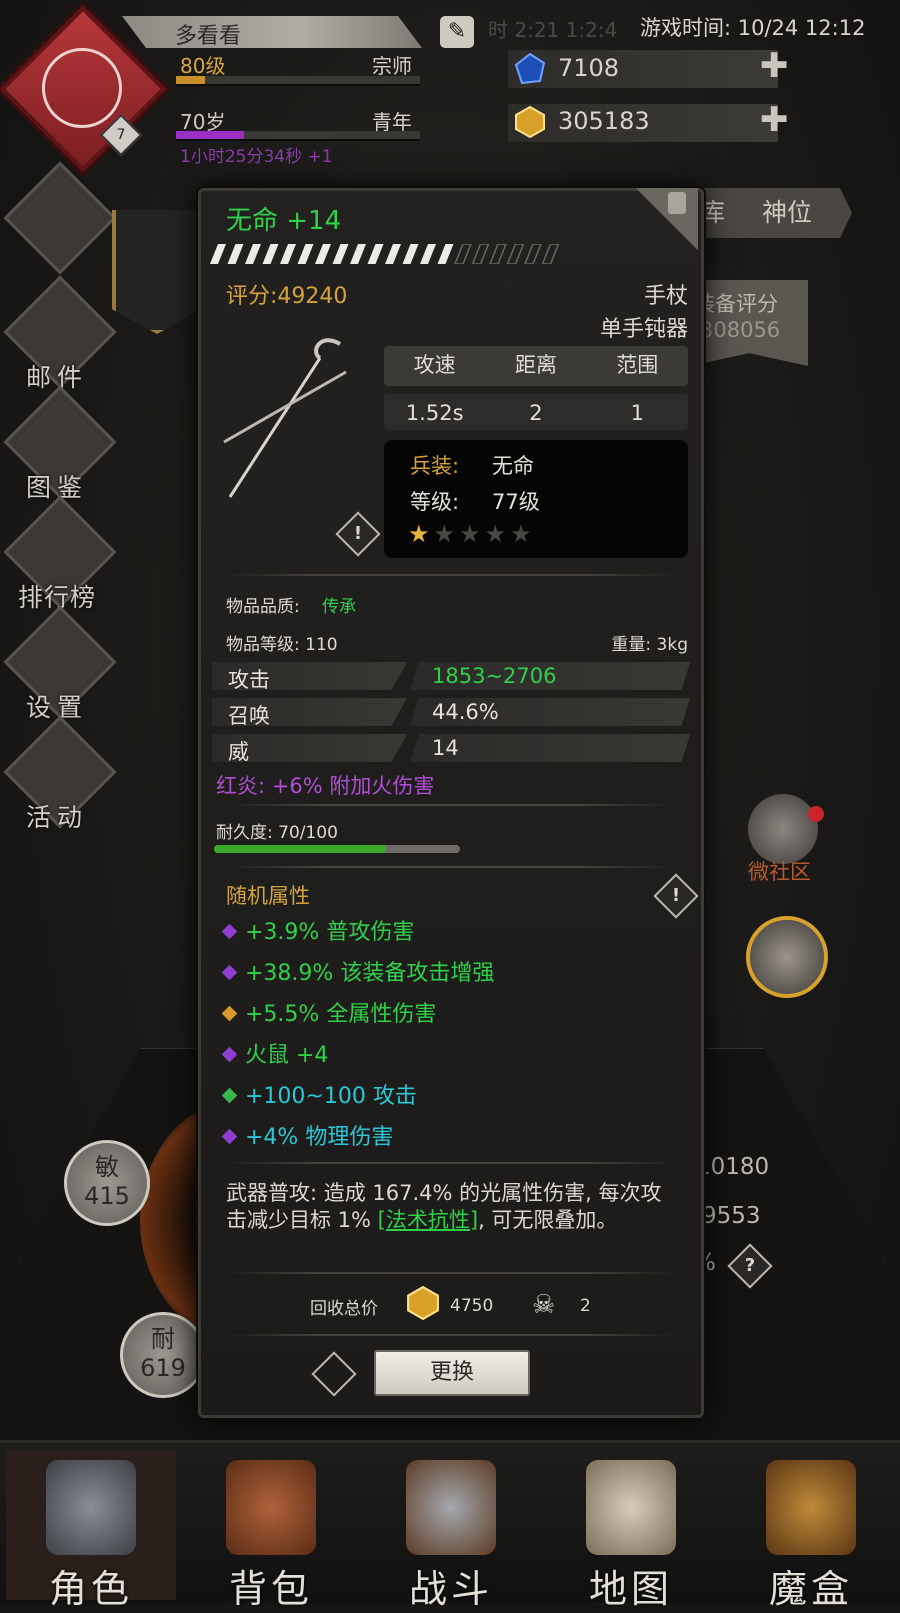  I want to click on stat-stamina-name: 耐, so click(163, 1339).